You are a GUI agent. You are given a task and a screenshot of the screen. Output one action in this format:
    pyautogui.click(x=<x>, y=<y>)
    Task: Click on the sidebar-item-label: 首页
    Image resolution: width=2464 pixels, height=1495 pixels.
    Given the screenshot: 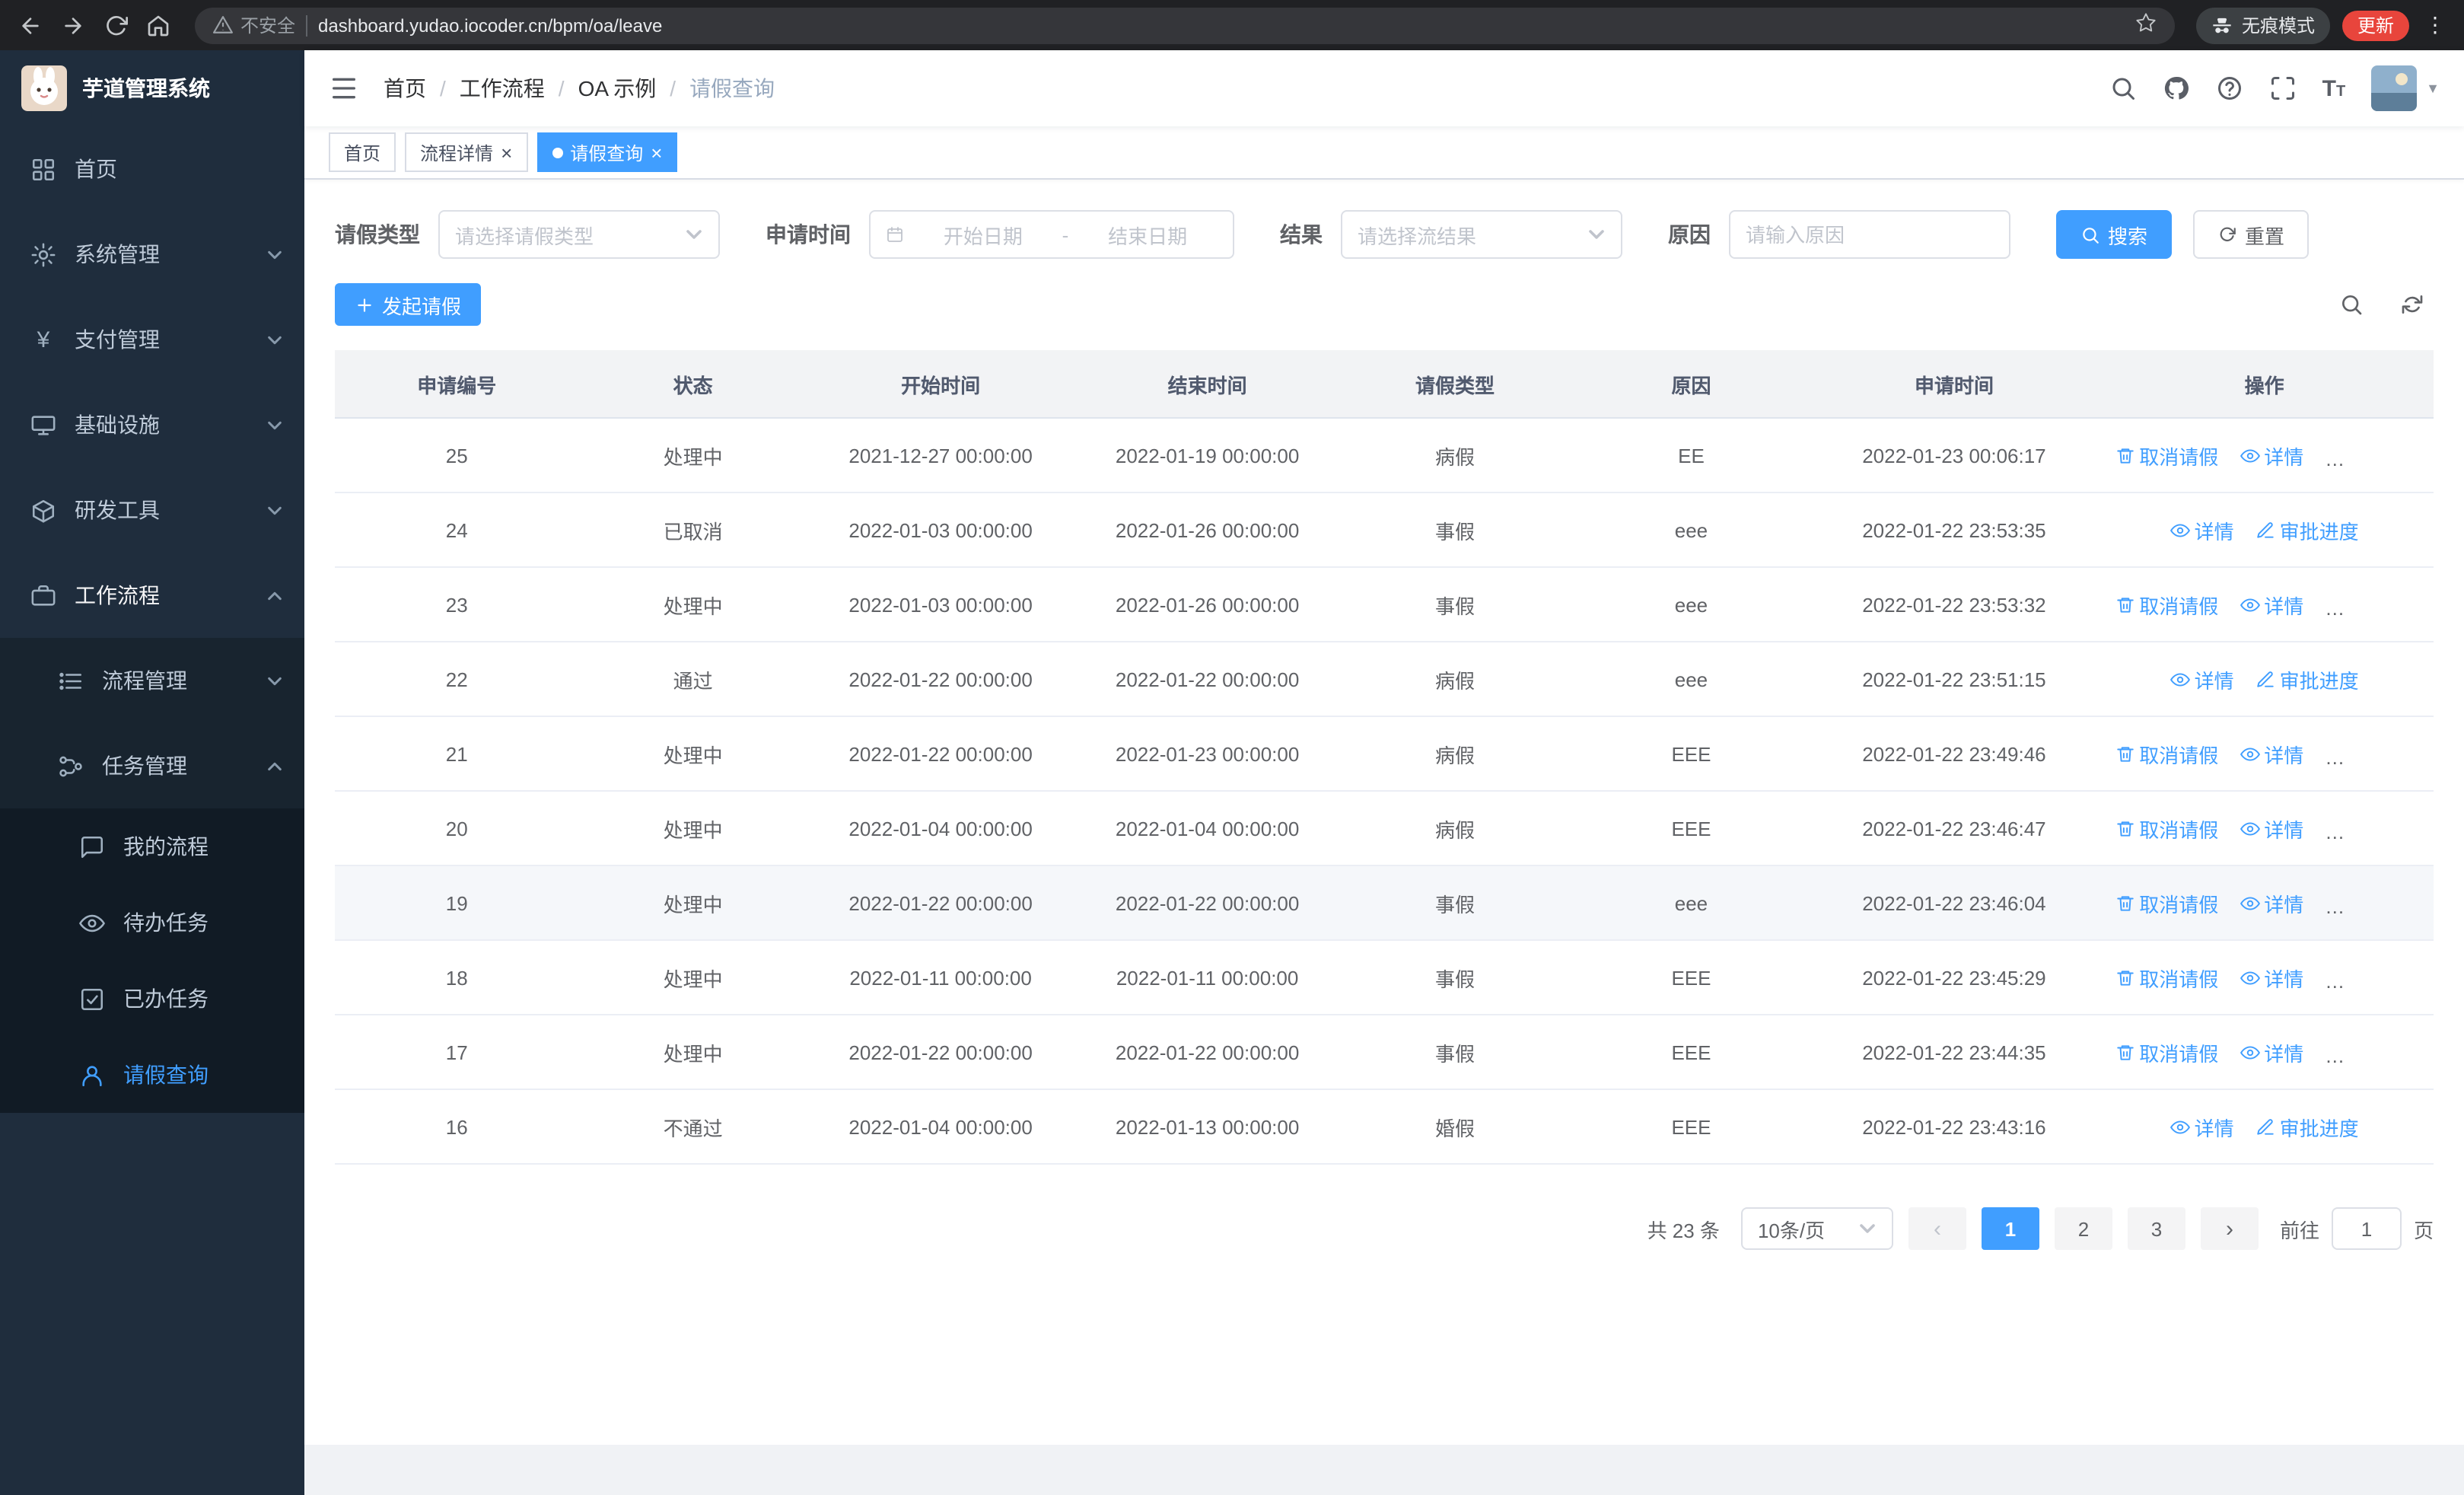 What is the action you would take?
    pyautogui.click(x=96, y=169)
    